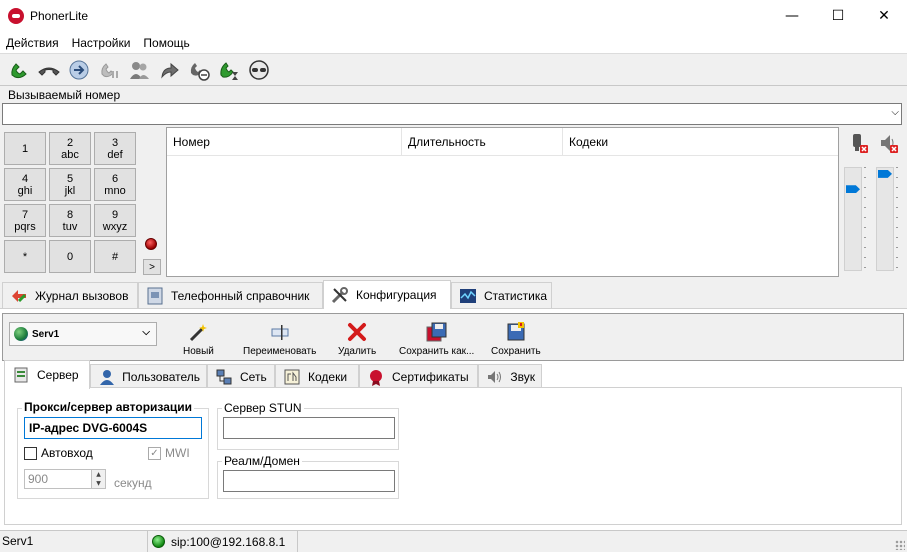  Describe the element at coordinates (494, 377) in the screenshot. I see `sound-icon` at that location.